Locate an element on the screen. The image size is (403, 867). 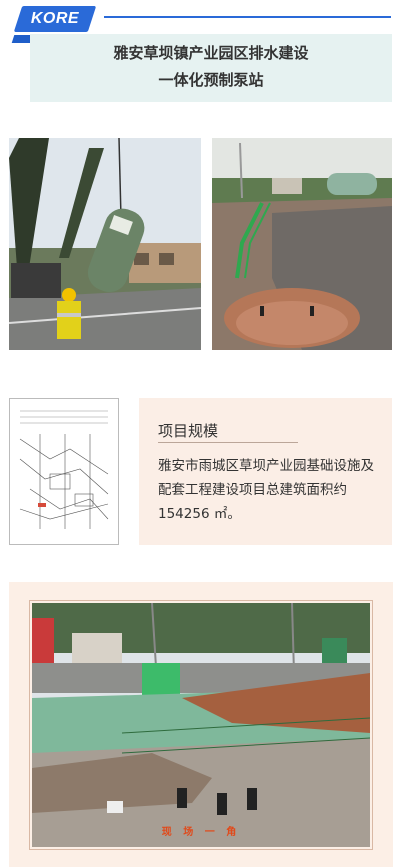
brand-logo-text: KORE is located at coordinates (55, 18).